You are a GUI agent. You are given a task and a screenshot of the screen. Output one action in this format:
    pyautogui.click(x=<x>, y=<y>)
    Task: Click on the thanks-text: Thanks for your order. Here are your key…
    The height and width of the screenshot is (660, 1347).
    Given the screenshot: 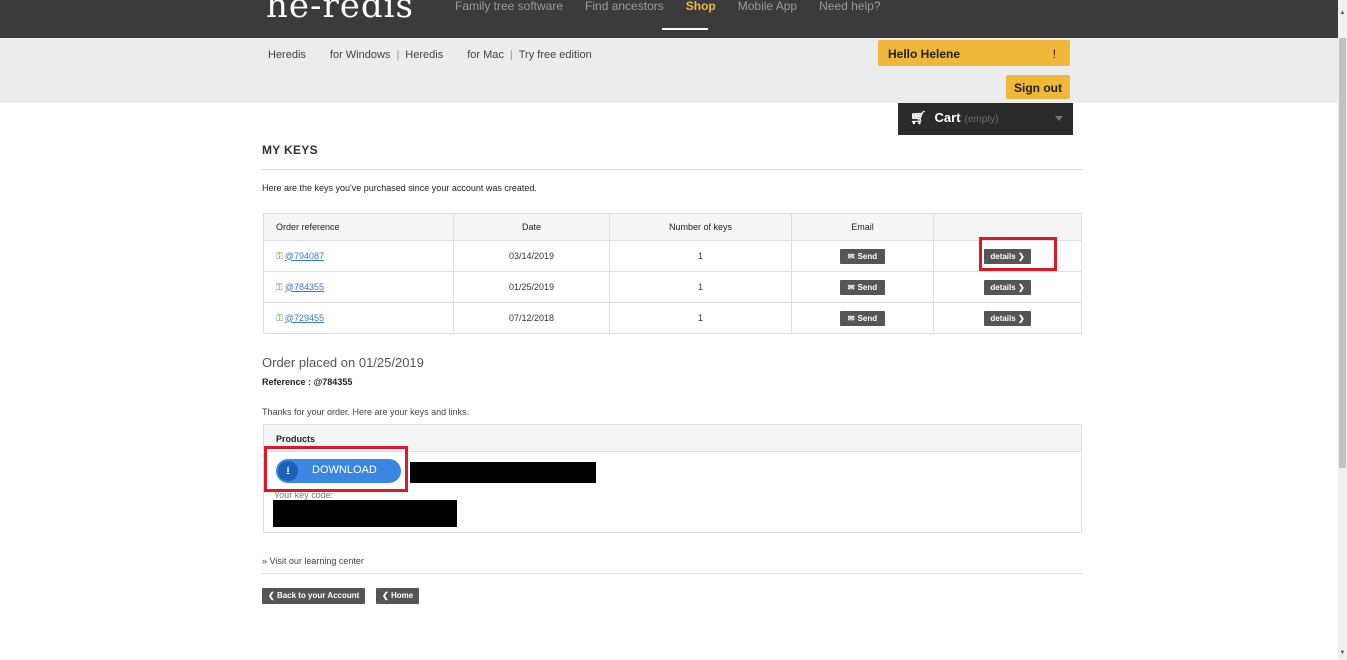 What is the action you would take?
    pyautogui.click(x=366, y=412)
    